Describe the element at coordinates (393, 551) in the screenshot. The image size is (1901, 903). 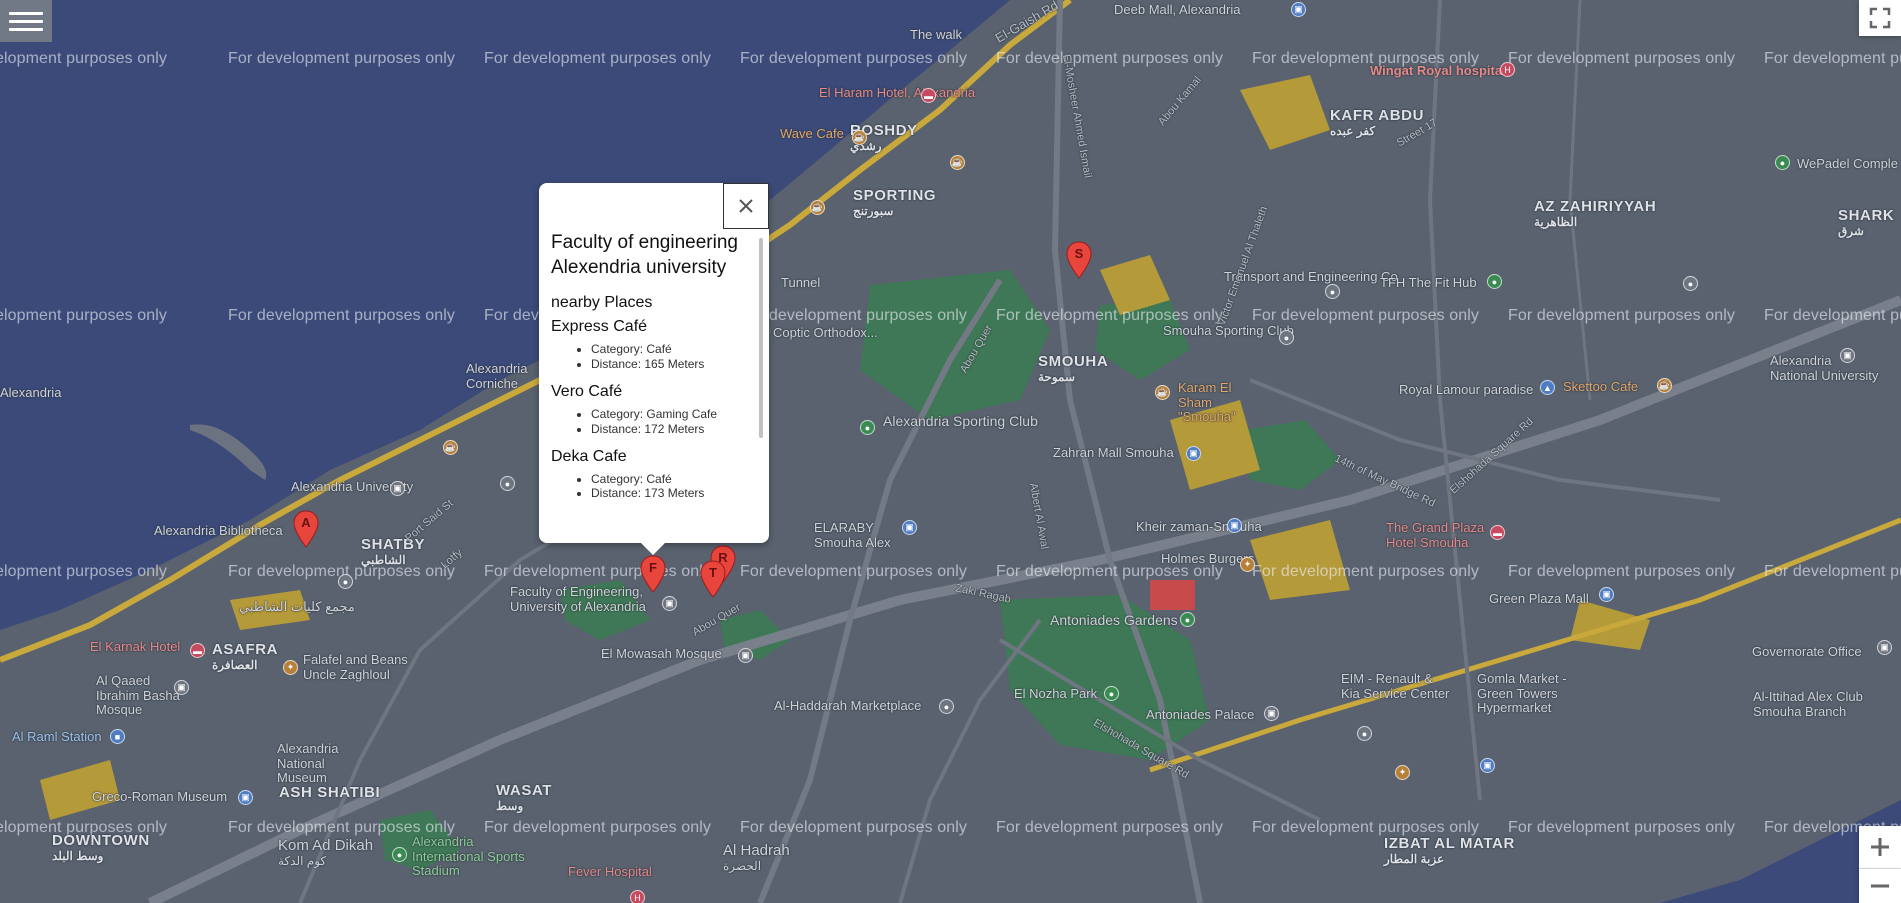
I see `district-shatby: SHATBY الشاطبي` at that location.